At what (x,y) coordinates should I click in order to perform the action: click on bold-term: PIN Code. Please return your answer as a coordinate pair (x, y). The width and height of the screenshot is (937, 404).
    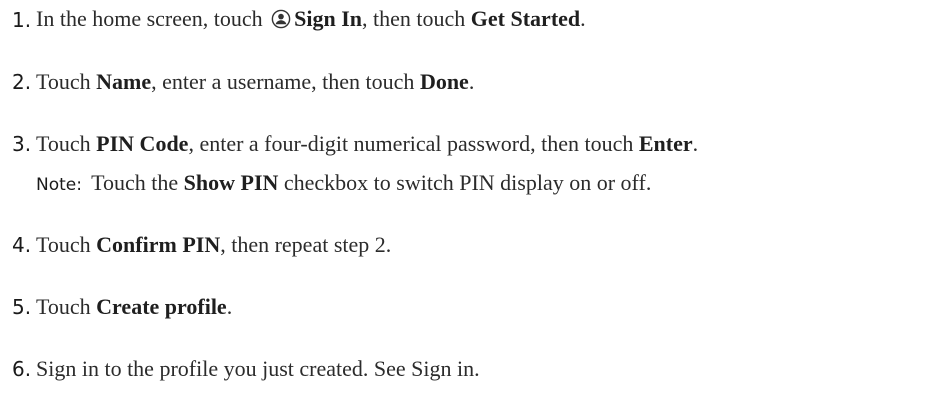
    Looking at the image, I should click on (142, 143).